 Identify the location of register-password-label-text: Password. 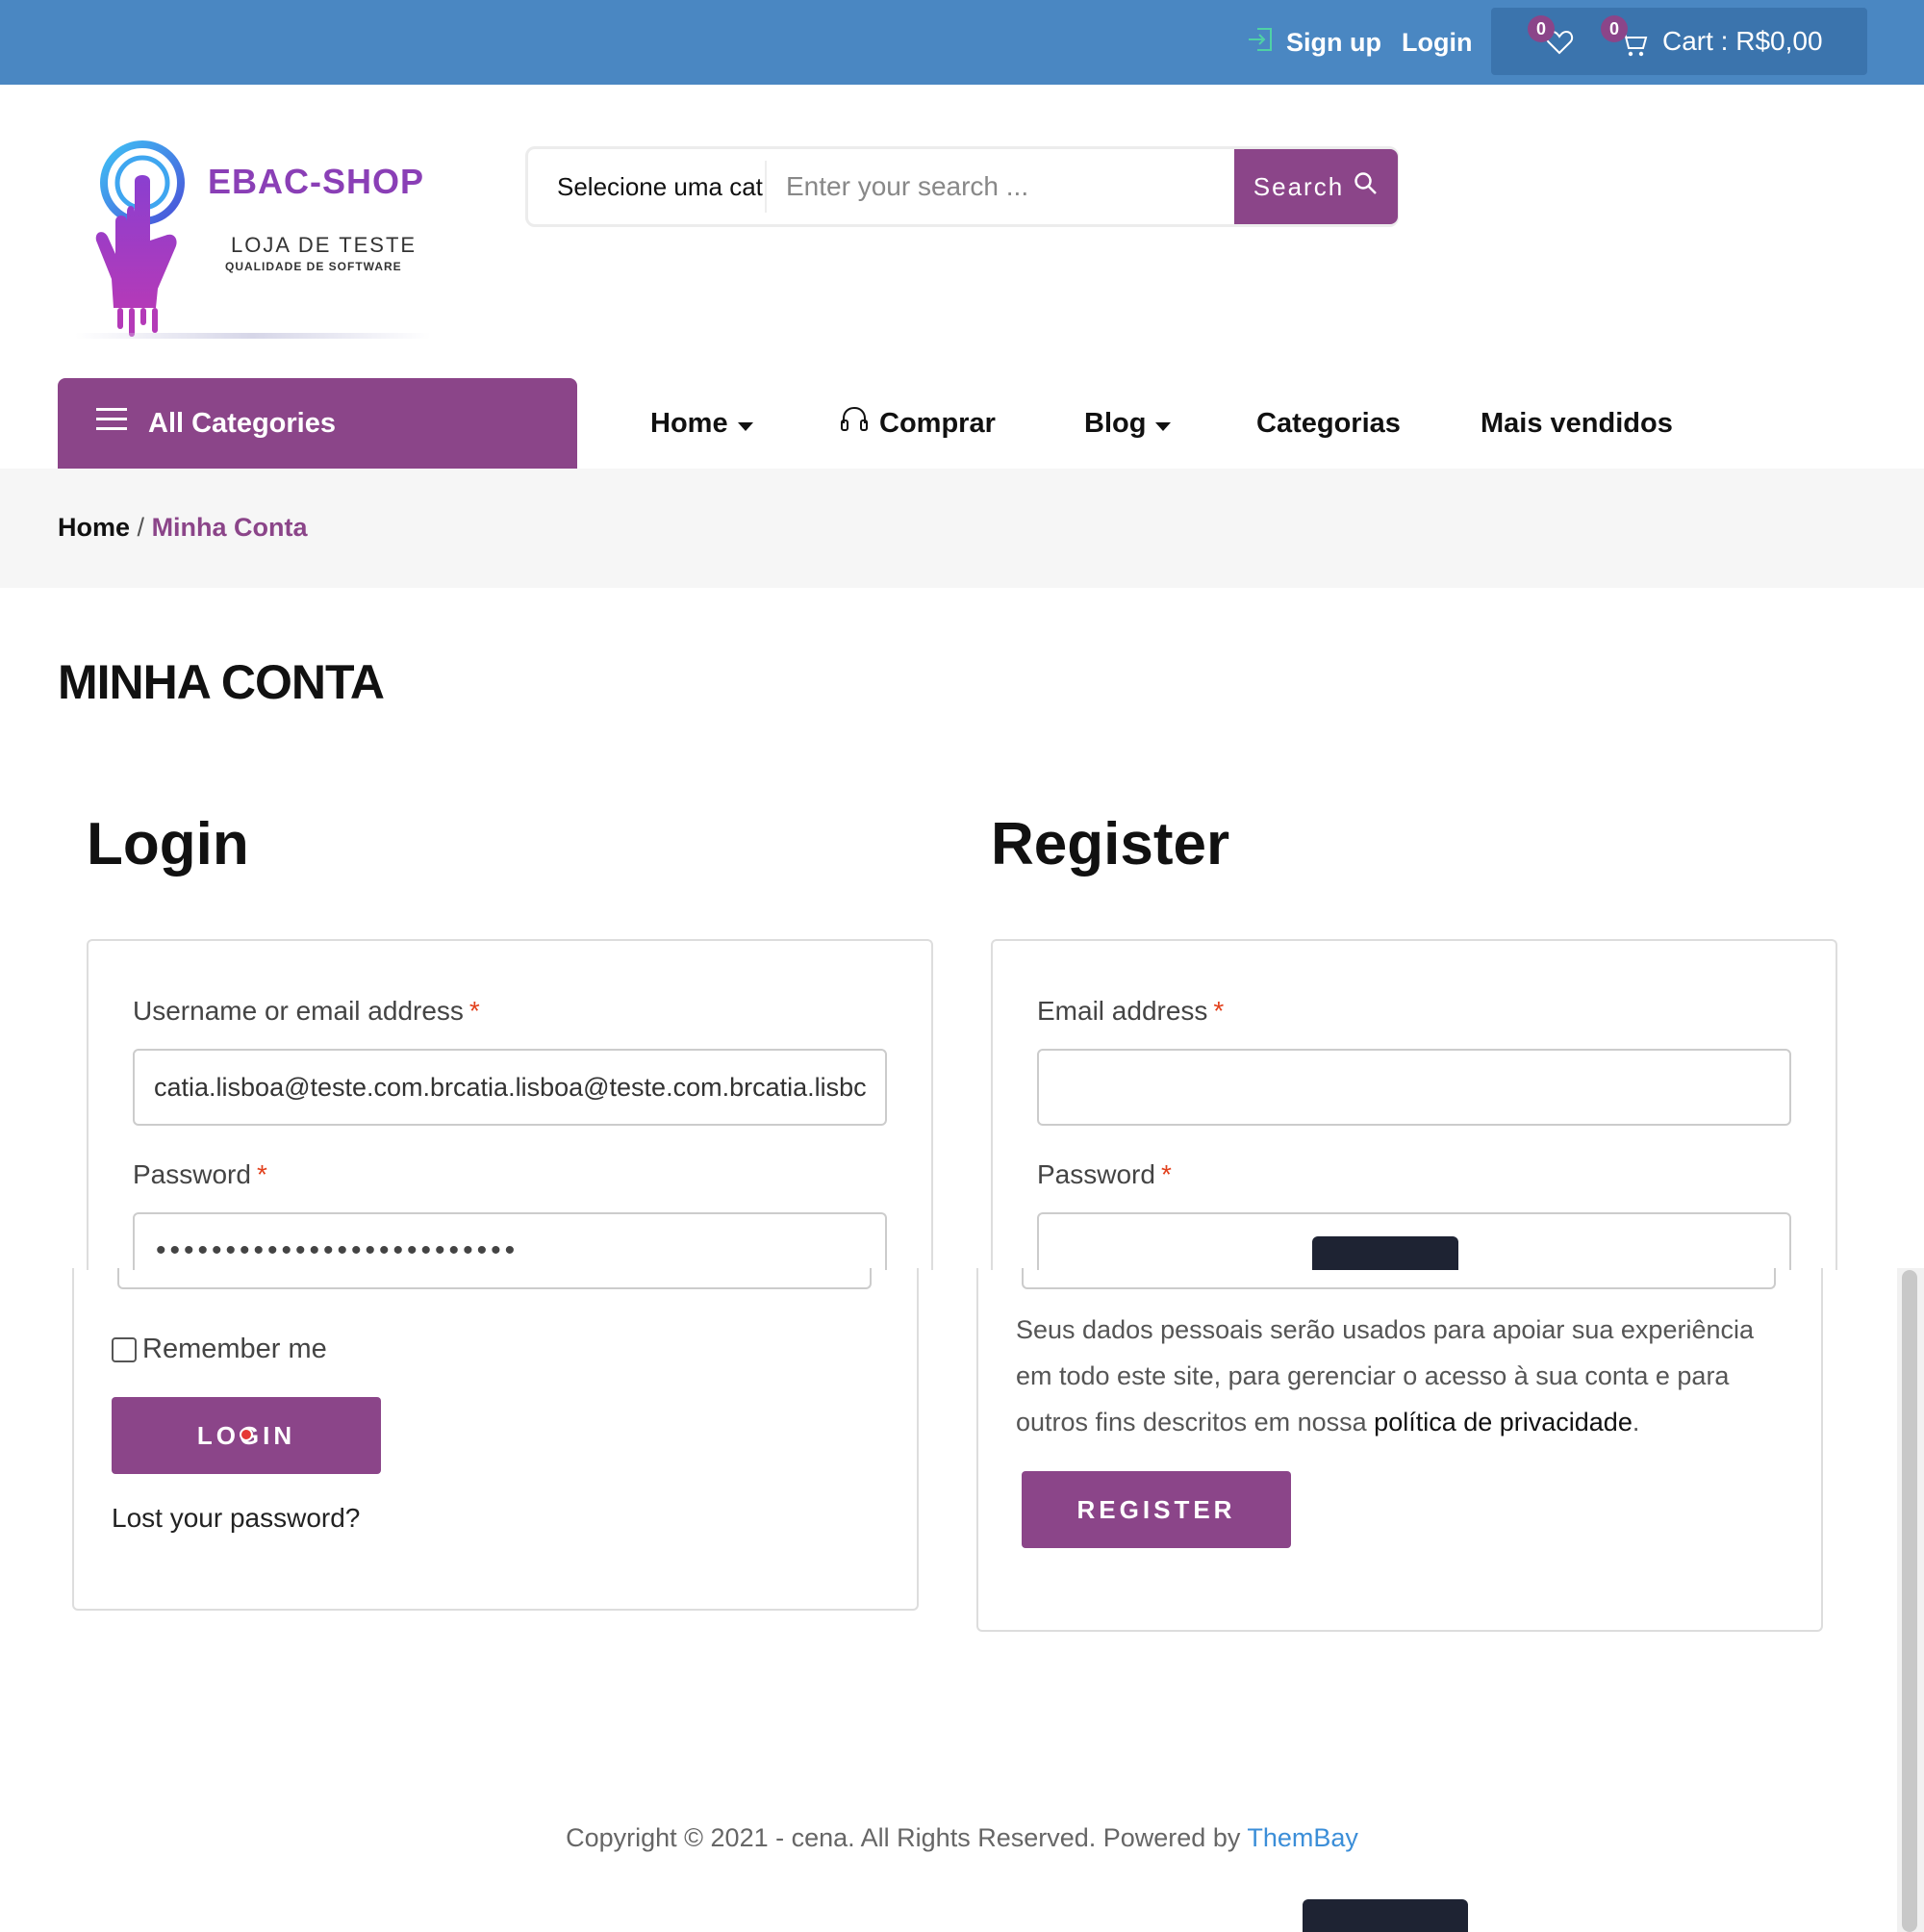
(1096, 1174).